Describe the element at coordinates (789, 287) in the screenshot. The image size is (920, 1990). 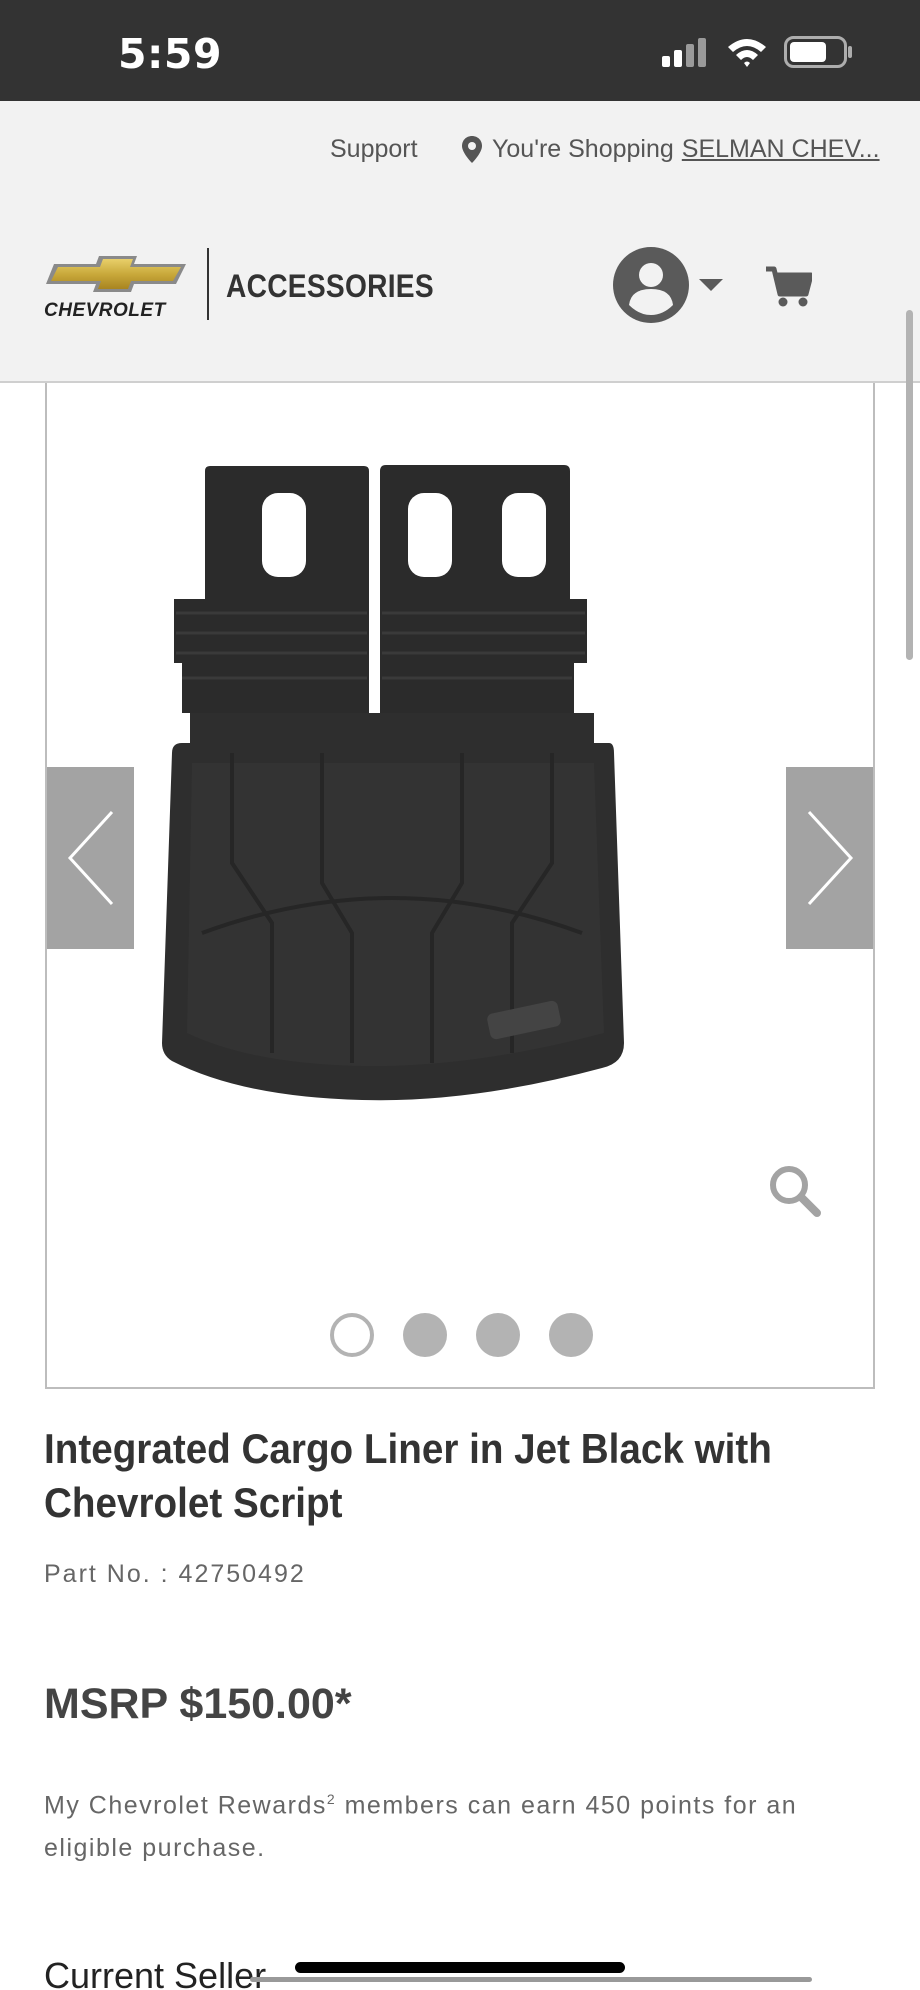
I see `cart-icon` at that location.